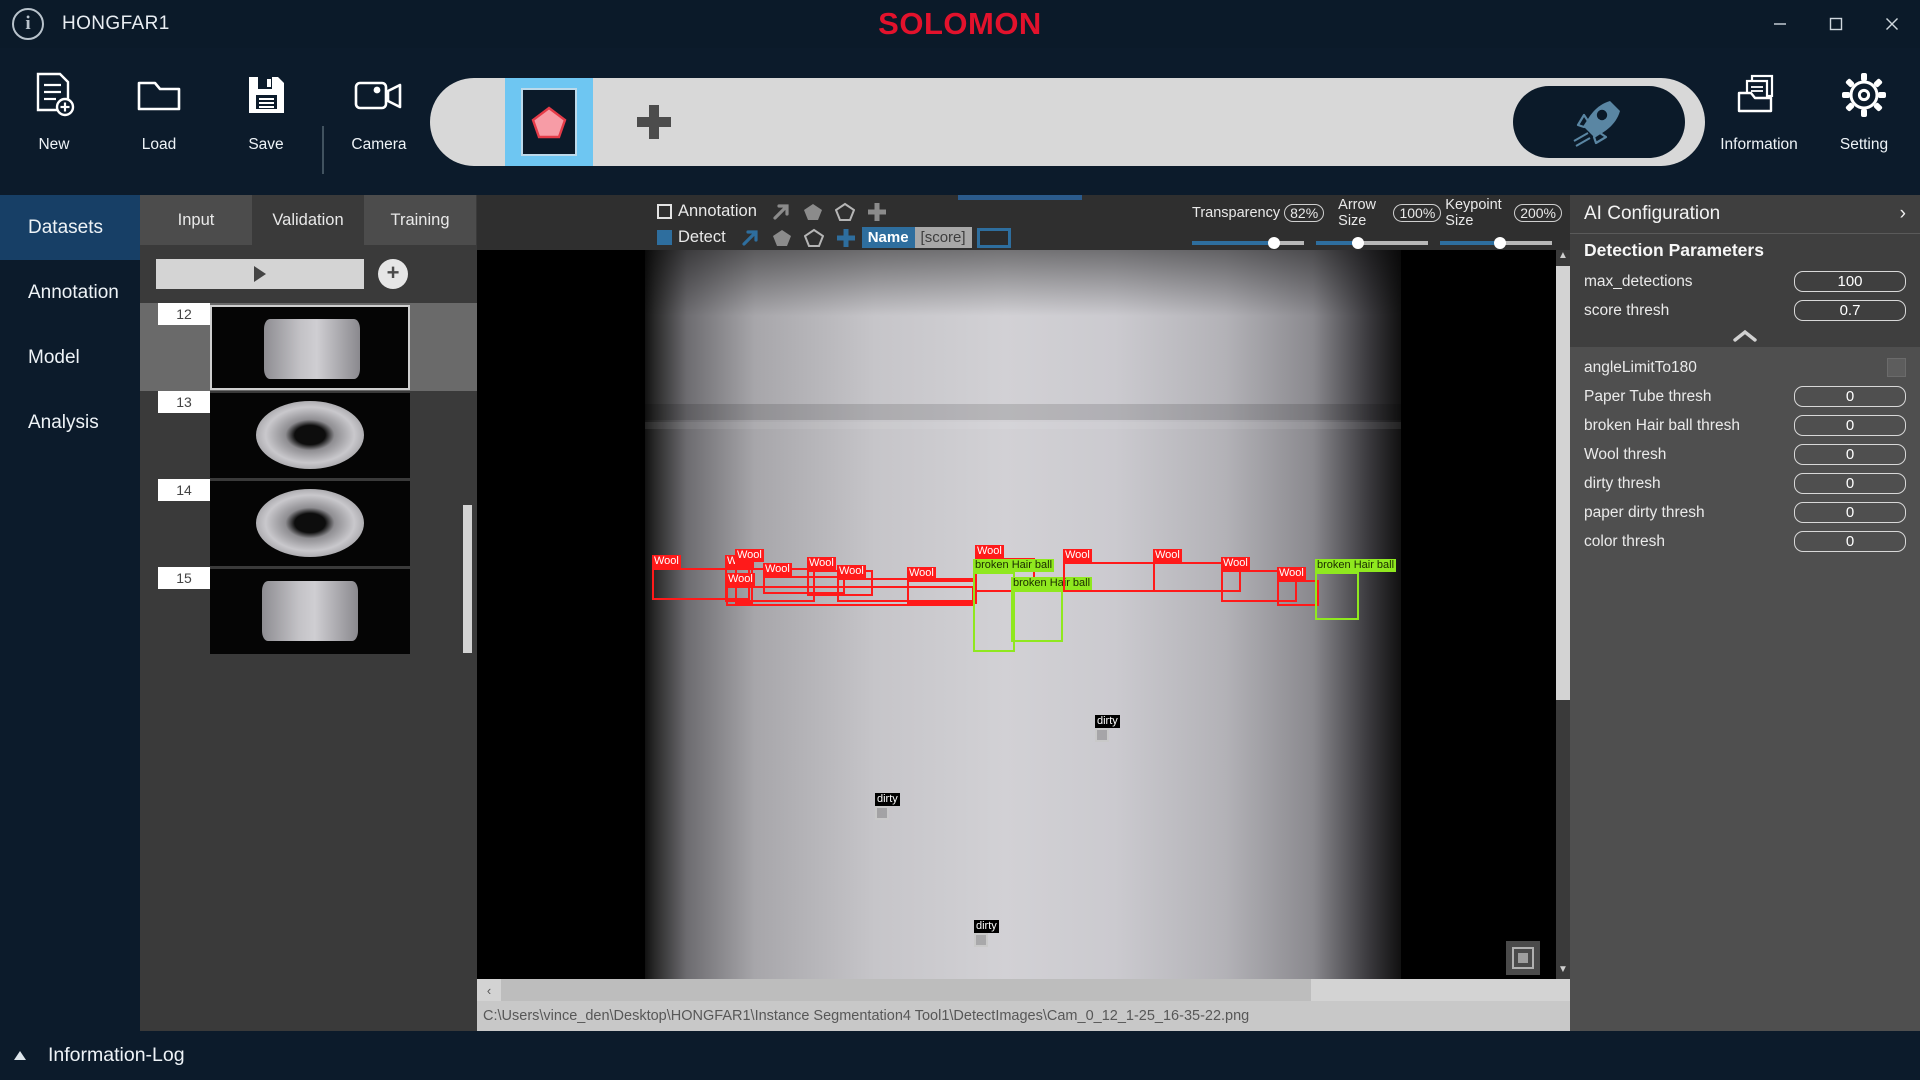  I want to click on play-button, so click(260, 274).